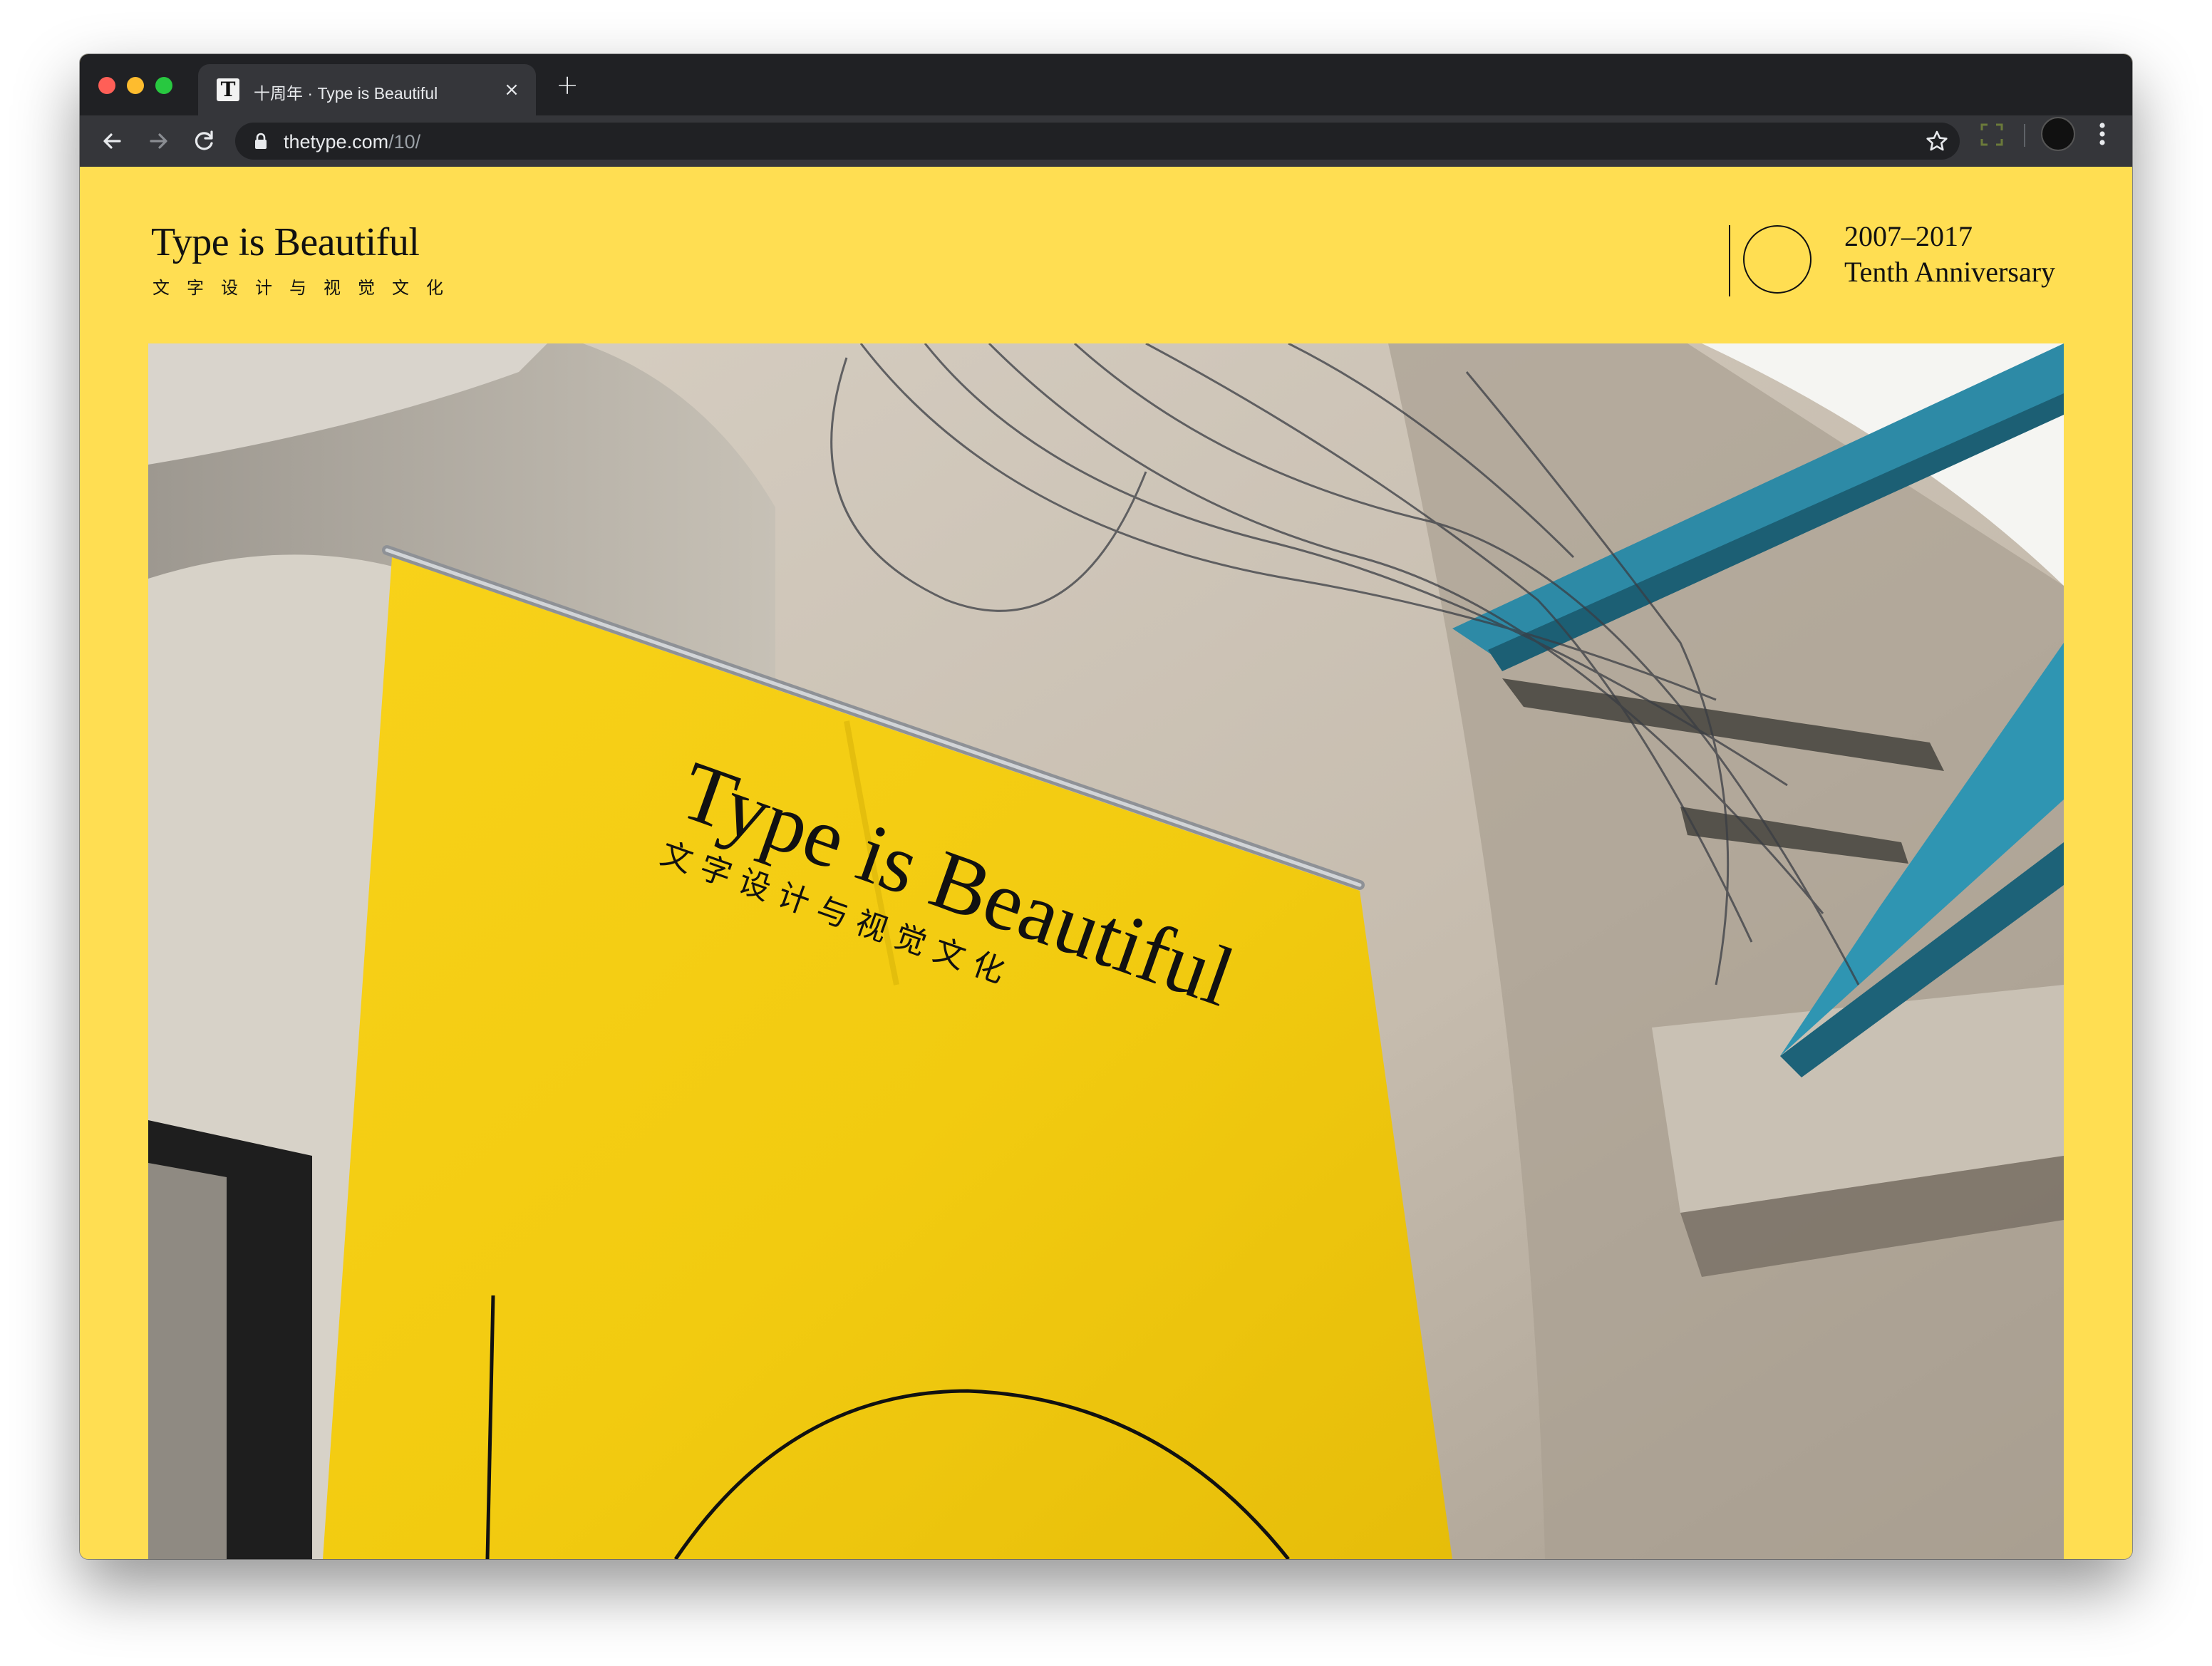 The height and width of the screenshot is (1666, 2212). I want to click on anniversary-circle-icon, so click(1777, 259).